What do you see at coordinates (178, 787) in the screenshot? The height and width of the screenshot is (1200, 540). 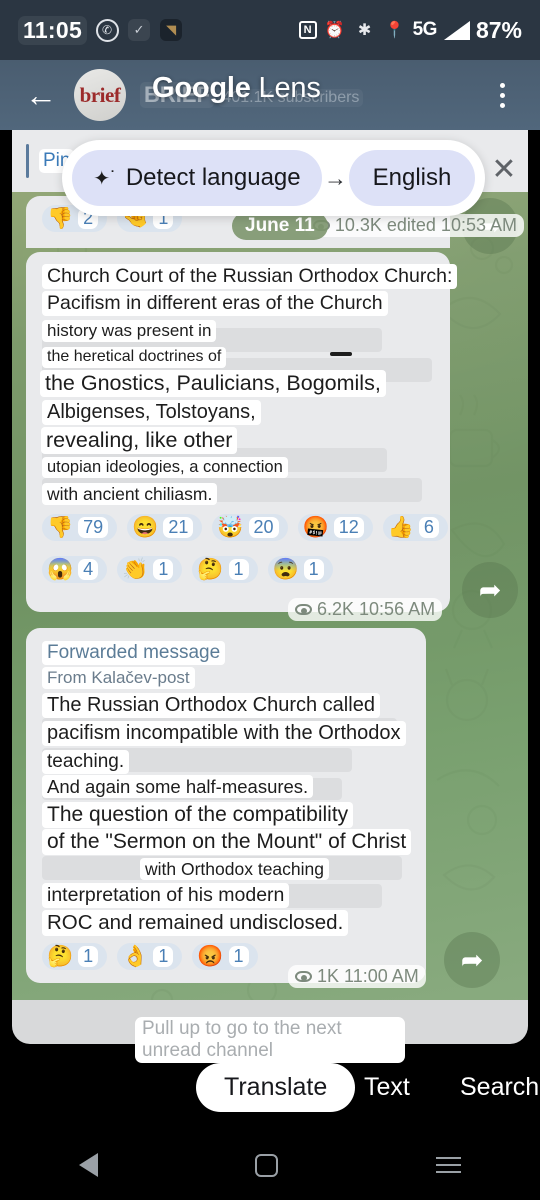 I see `translated-line: And again some half-measures.` at bounding box center [178, 787].